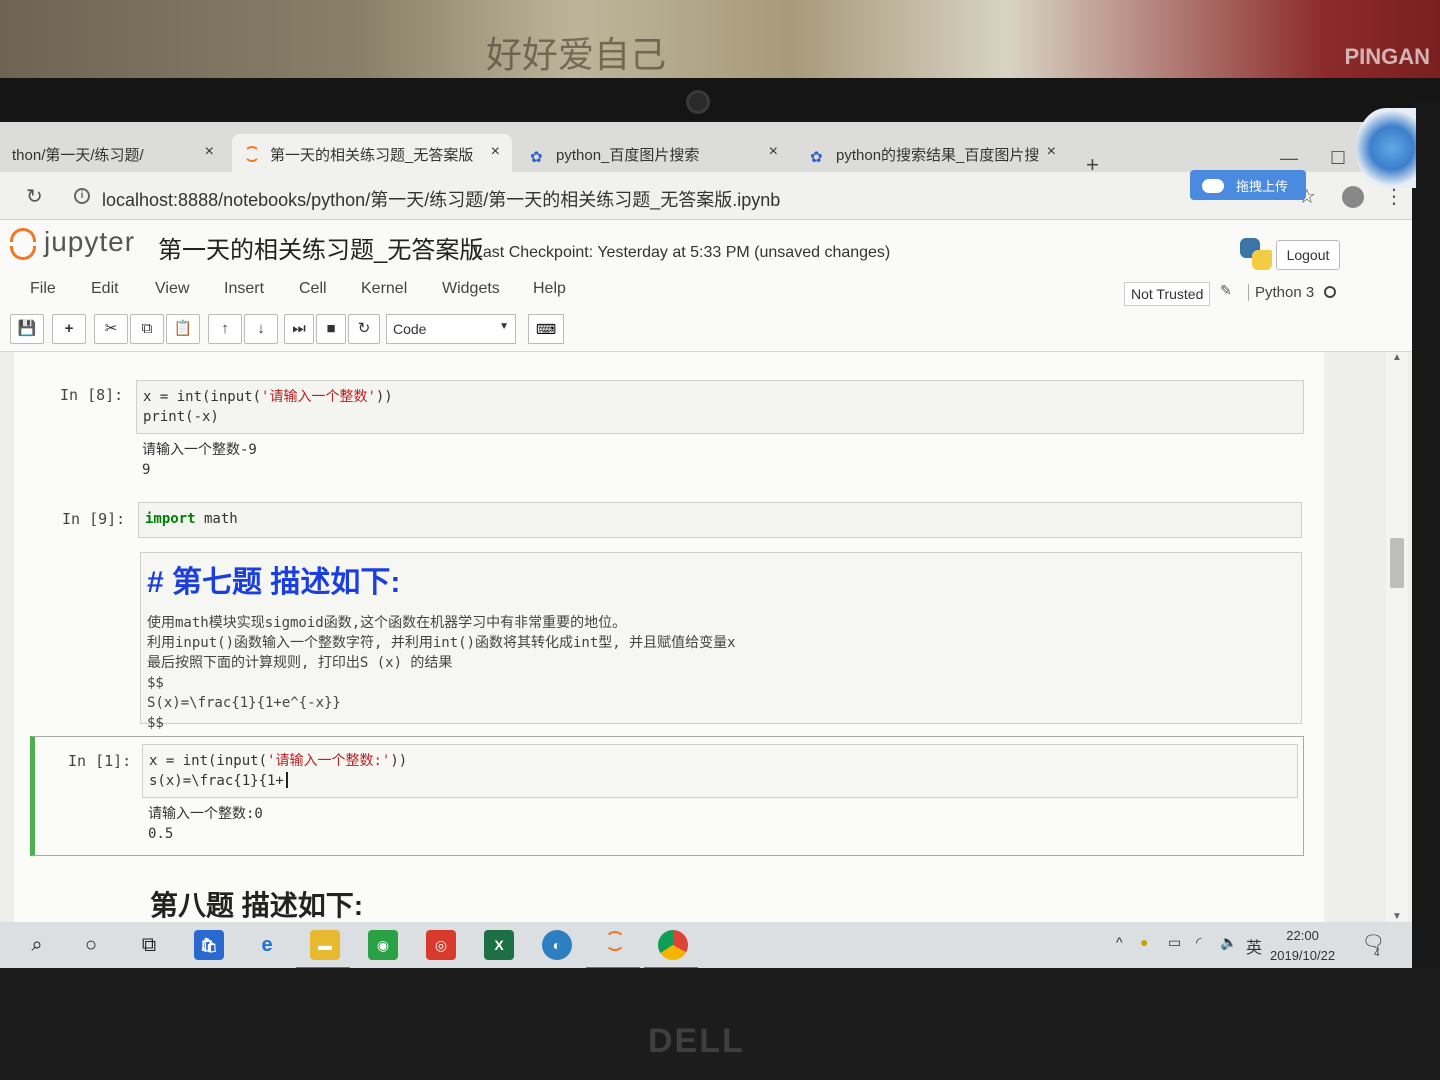 This screenshot has width=1440, height=1080. Describe the element at coordinates (1308, 255) in the screenshot. I see `logout-button: Logout` at that location.